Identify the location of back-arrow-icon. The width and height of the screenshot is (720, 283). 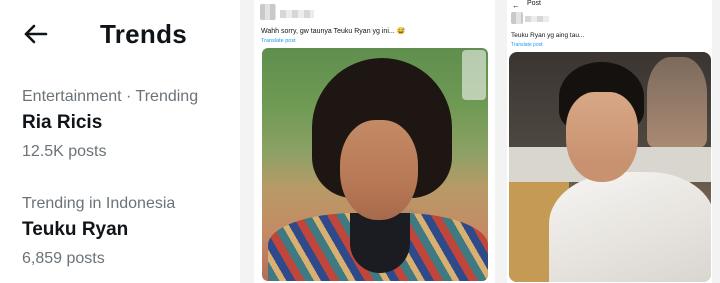
(36, 34).